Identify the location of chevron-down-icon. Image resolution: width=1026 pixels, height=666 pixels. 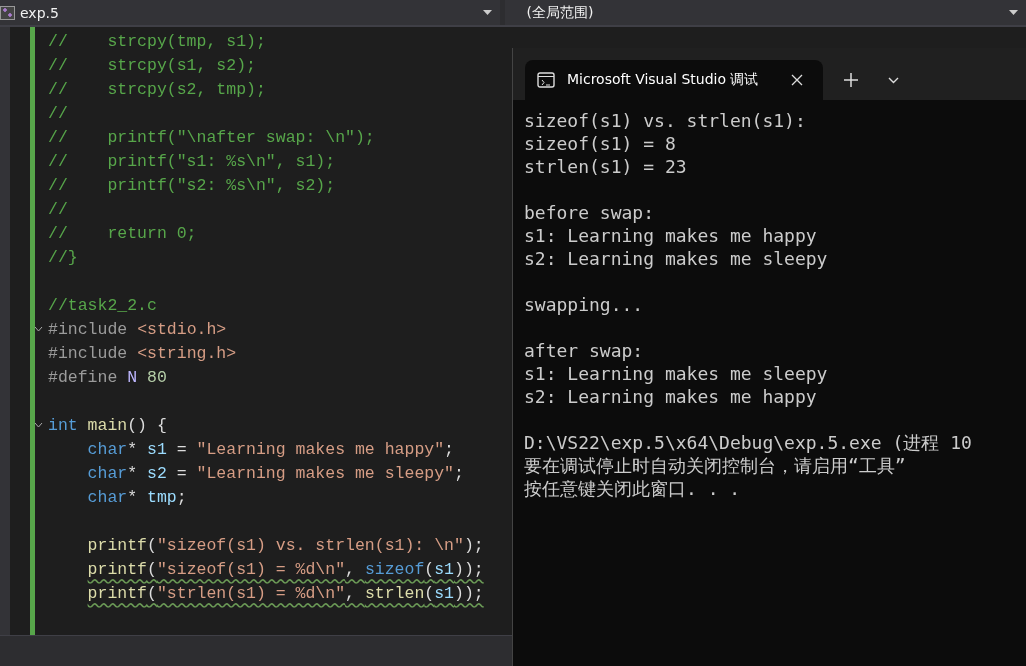
(893, 80).